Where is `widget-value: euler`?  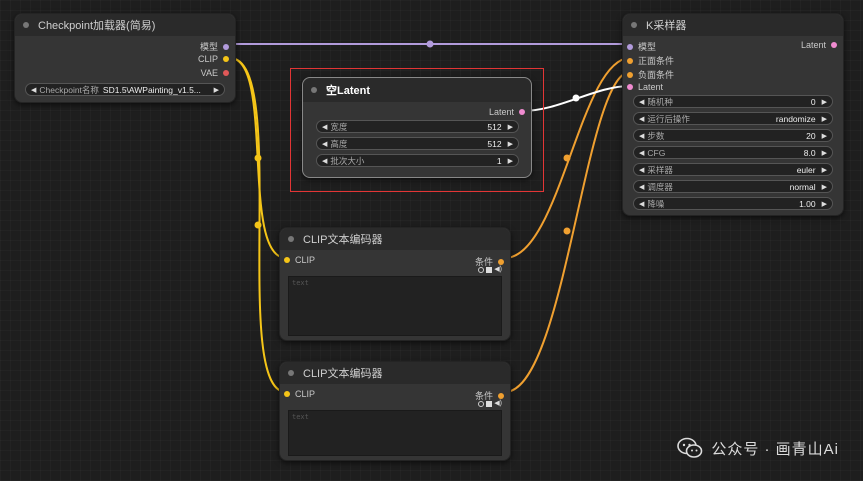 widget-value: euler is located at coordinates (806, 169).